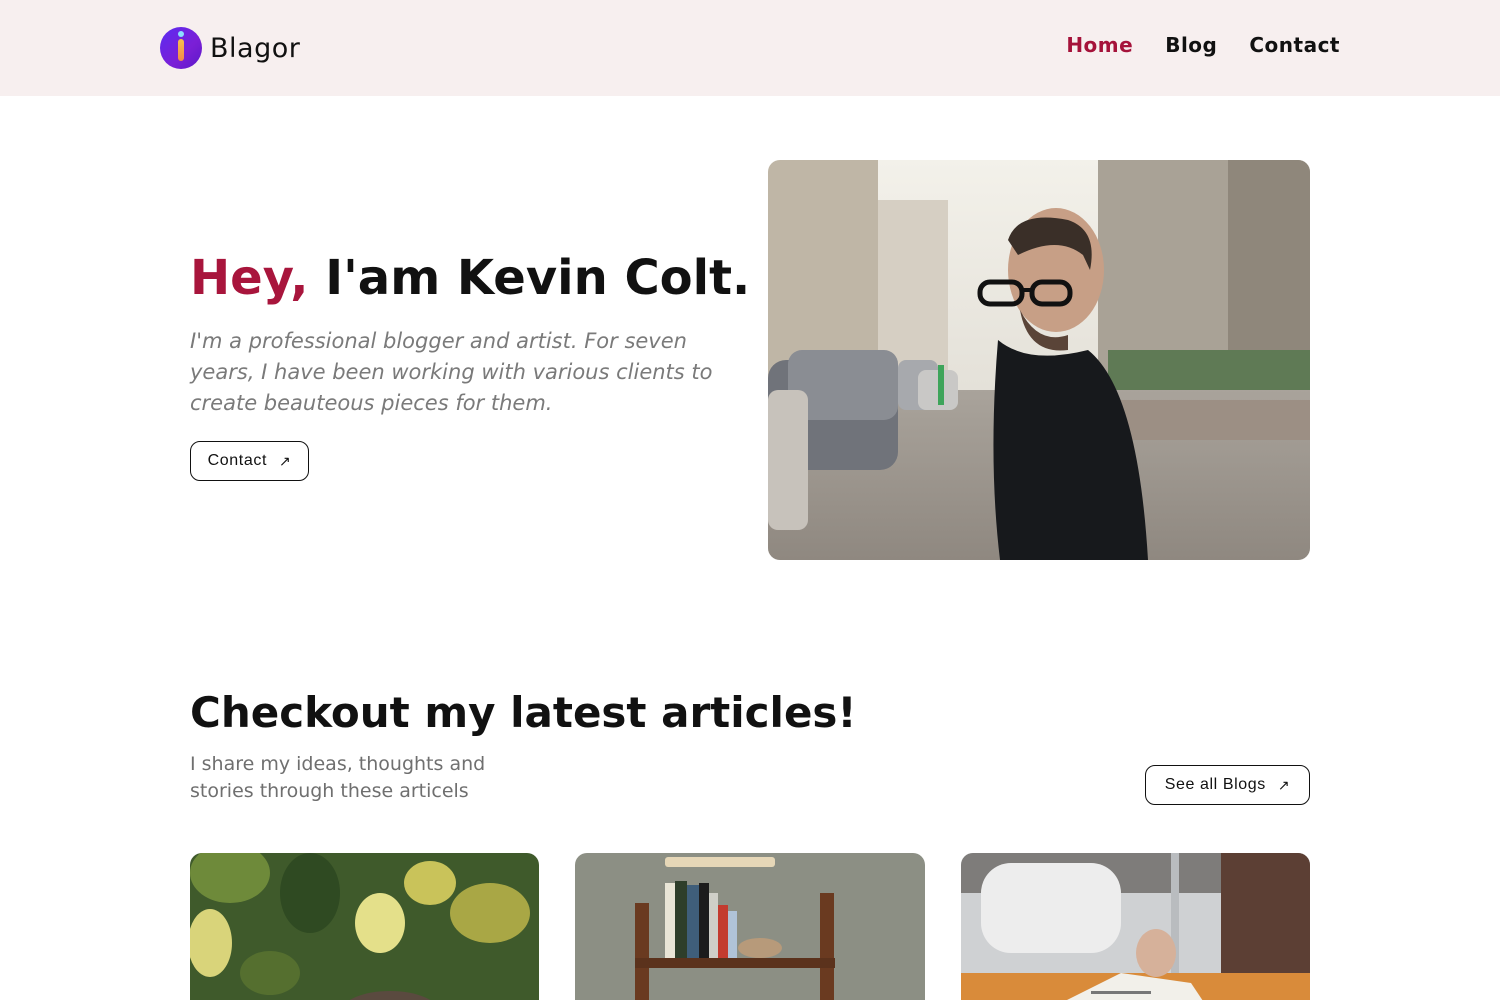 This screenshot has height=1000, width=1500. What do you see at coordinates (1294, 45) in the screenshot?
I see `nav-item-contact: Contact` at bounding box center [1294, 45].